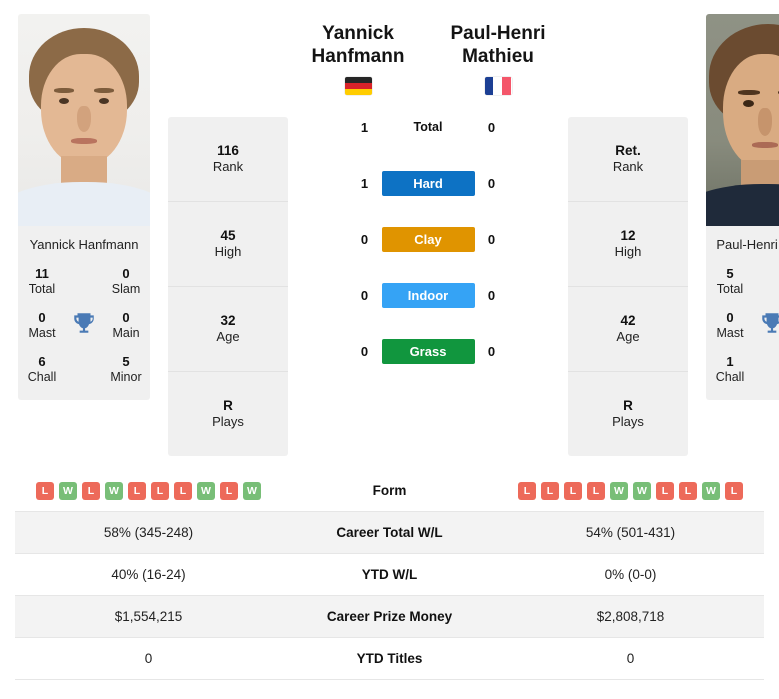  Describe the element at coordinates (84, 244) in the screenshot. I see `left-player-name-label: Yannick Hanfmann` at that location.